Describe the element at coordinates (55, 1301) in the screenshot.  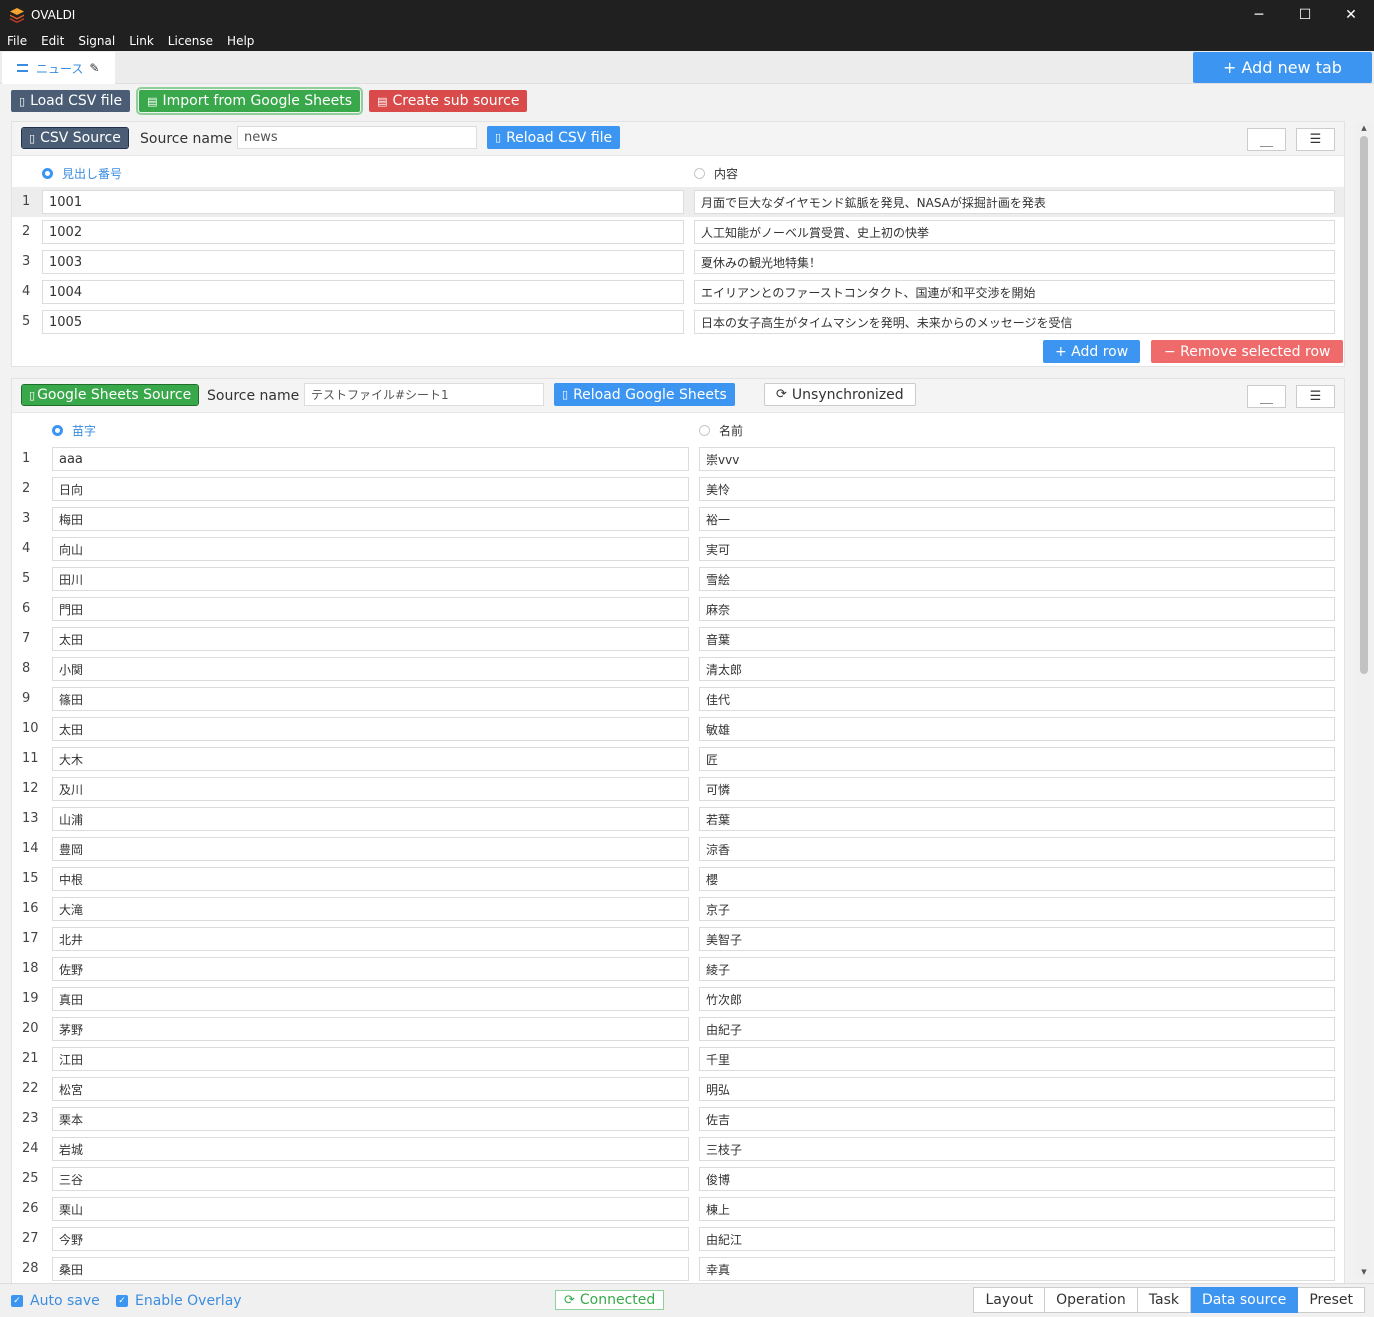
I see `auto-save-checkbox: ✓ Auto save` at that location.